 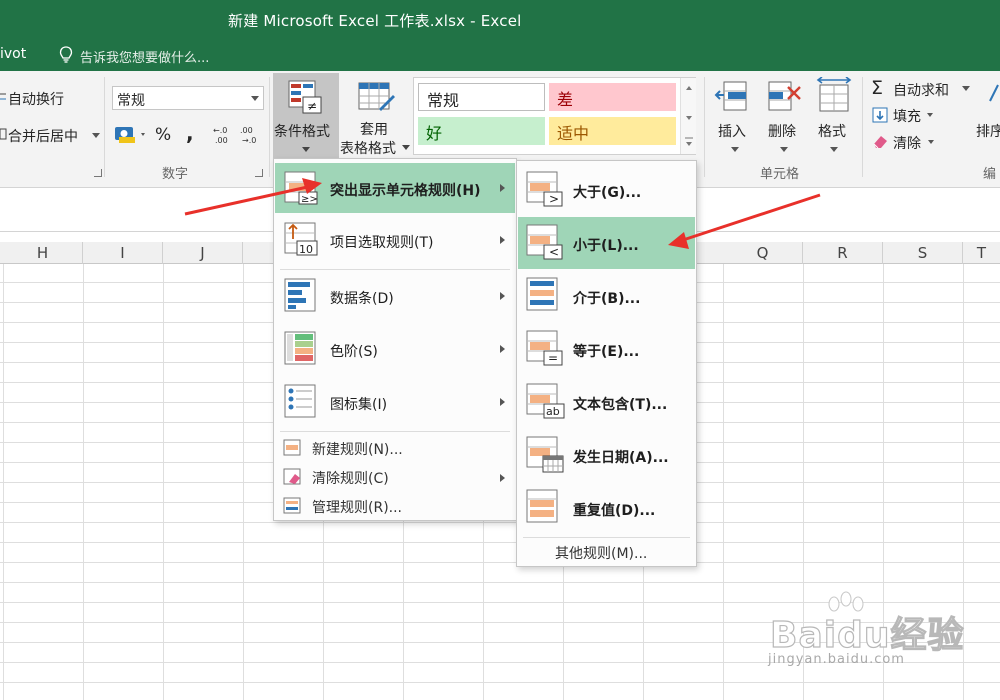 What do you see at coordinates (292, 447) in the screenshot?
I see `new-rule-icon` at bounding box center [292, 447].